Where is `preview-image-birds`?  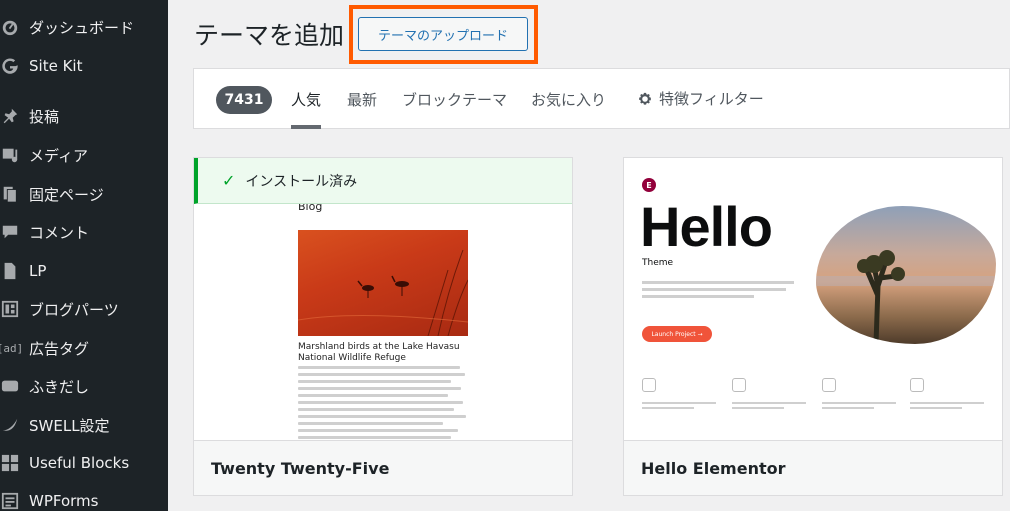
preview-image-birds is located at coordinates (383, 283).